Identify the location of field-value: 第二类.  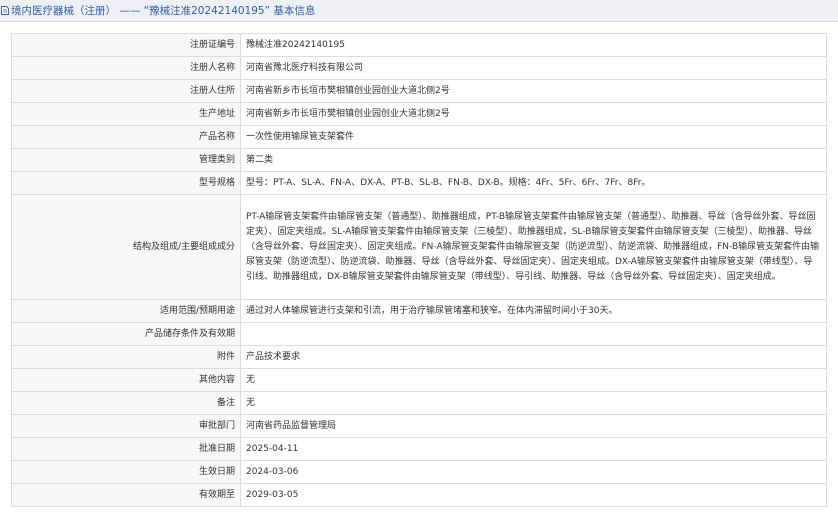
(533, 160).